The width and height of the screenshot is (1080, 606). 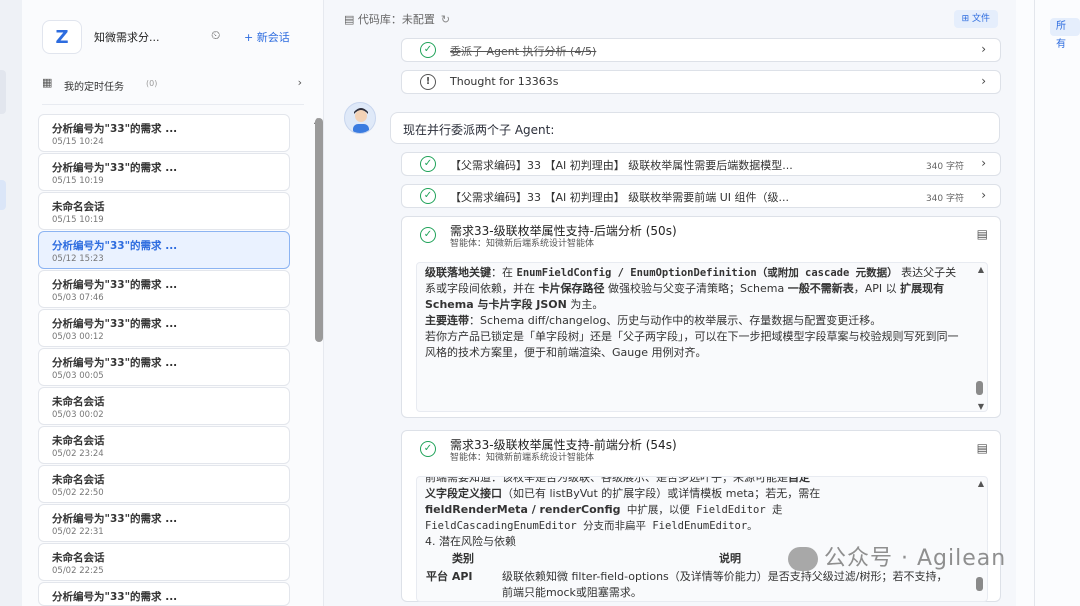 What do you see at coordinates (944, 199) in the screenshot?
I see `char-count: 340 字符` at bounding box center [944, 199].